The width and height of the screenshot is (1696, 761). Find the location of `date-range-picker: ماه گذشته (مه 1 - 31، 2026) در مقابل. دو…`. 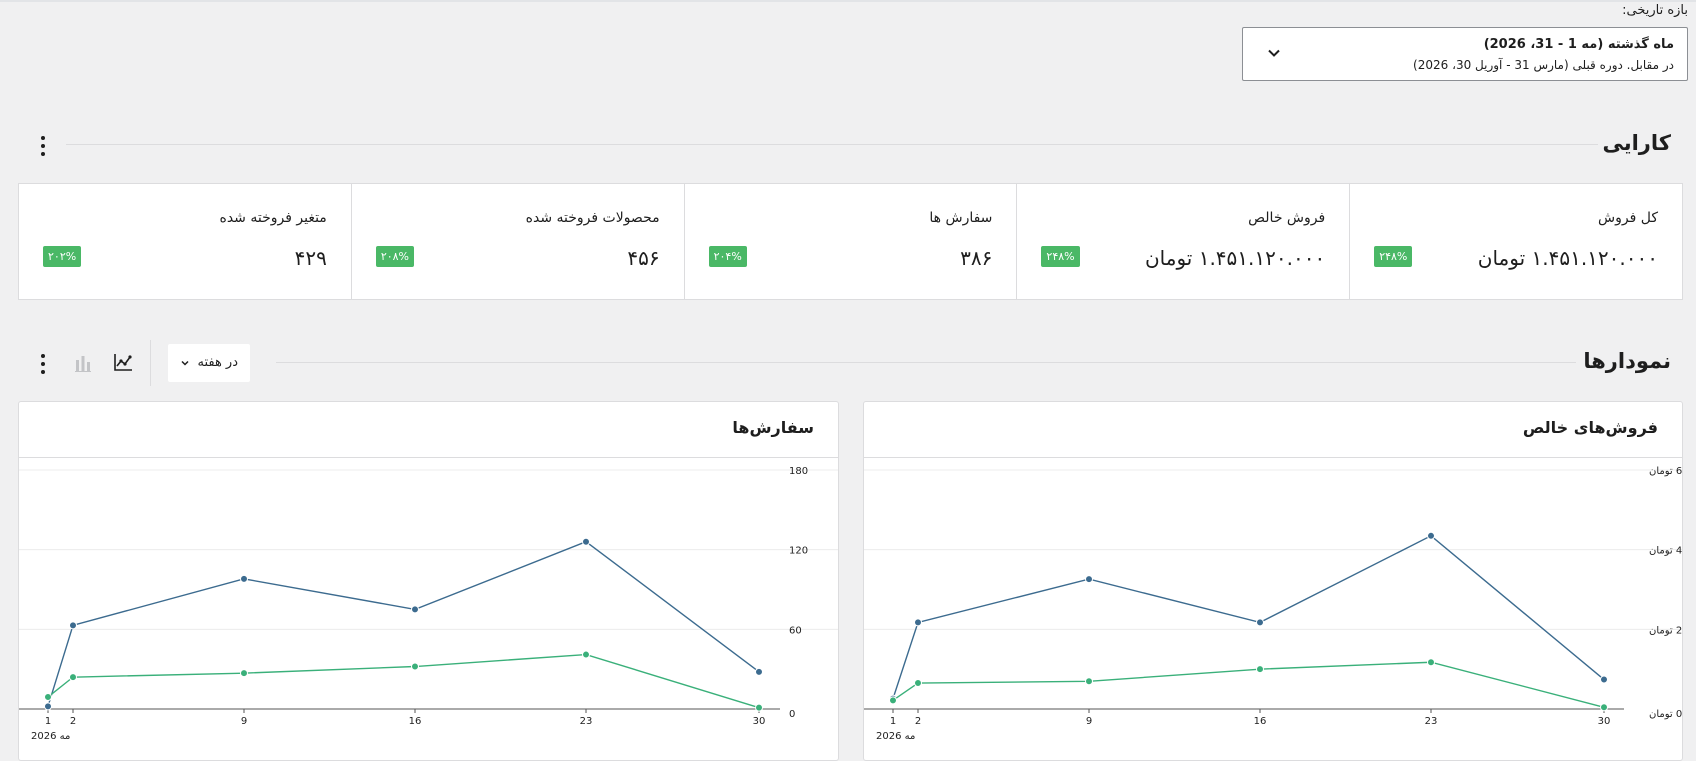

date-range-picker: ماه گذشته (مه 1 - 31، 2026) در مقابل. دو… is located at coordinates (1465, 54).